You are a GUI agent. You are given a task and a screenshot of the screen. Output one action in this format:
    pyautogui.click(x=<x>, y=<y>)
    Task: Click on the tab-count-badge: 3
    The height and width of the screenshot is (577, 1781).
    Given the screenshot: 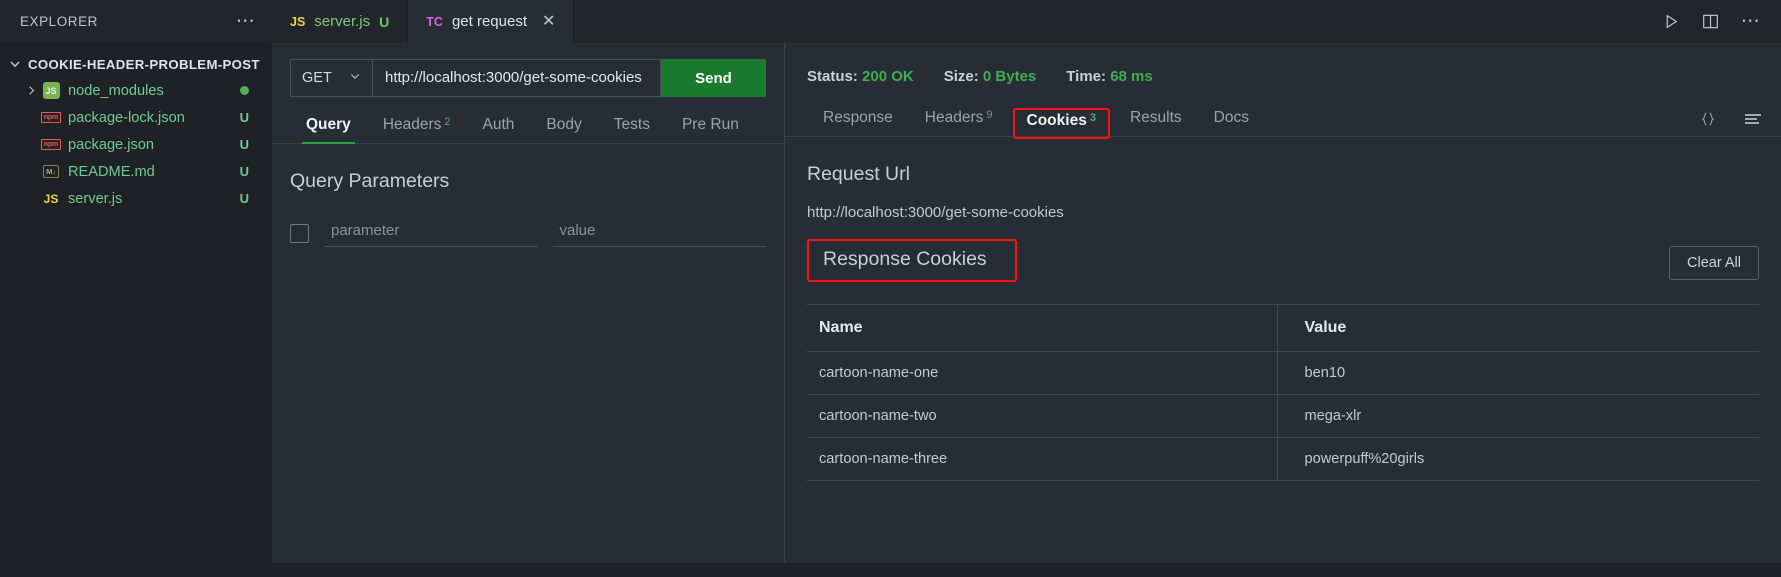 What is the action you would take?
    pyautogui.click(x=1092, y=118)
    